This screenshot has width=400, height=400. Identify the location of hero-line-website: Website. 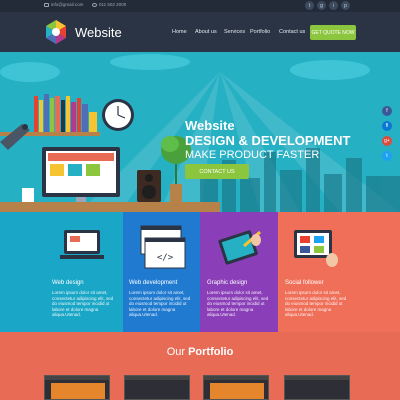
(210, 125).